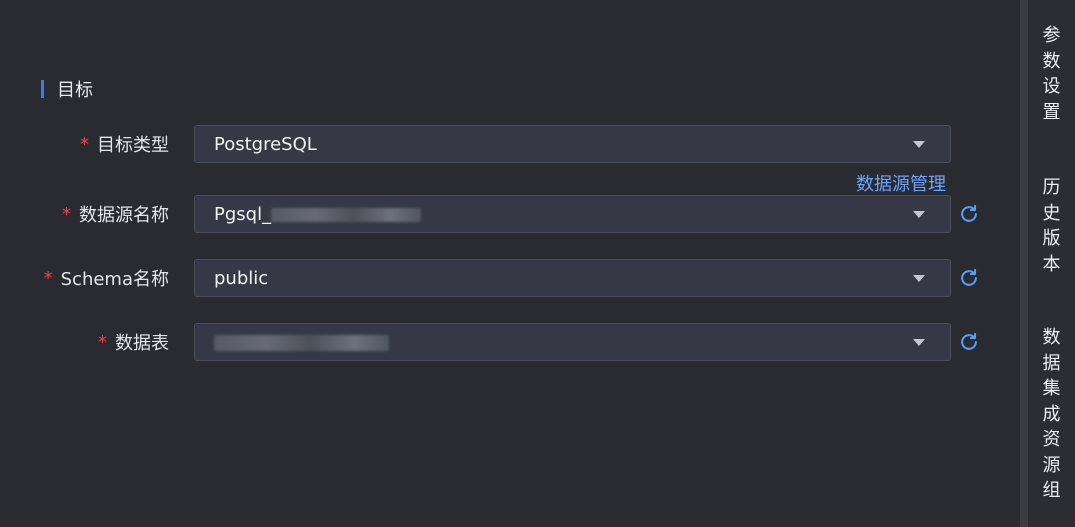 The width and height of the screenshot is (1075, 527). Describe the element at coordinates (1051, 226) in the screenshot. I see `sidebar-item-history-versions: 历 史 版 本` at that location.